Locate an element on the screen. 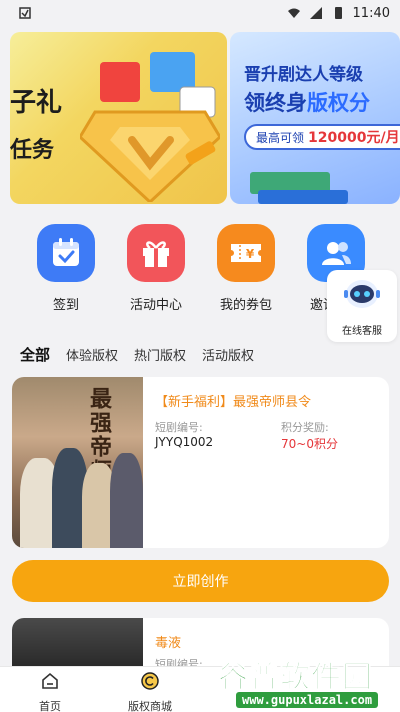 Image resolution: width=400 pixels, height=712 pixels. tab-all: 全部 is located at coordinates (35, 354).